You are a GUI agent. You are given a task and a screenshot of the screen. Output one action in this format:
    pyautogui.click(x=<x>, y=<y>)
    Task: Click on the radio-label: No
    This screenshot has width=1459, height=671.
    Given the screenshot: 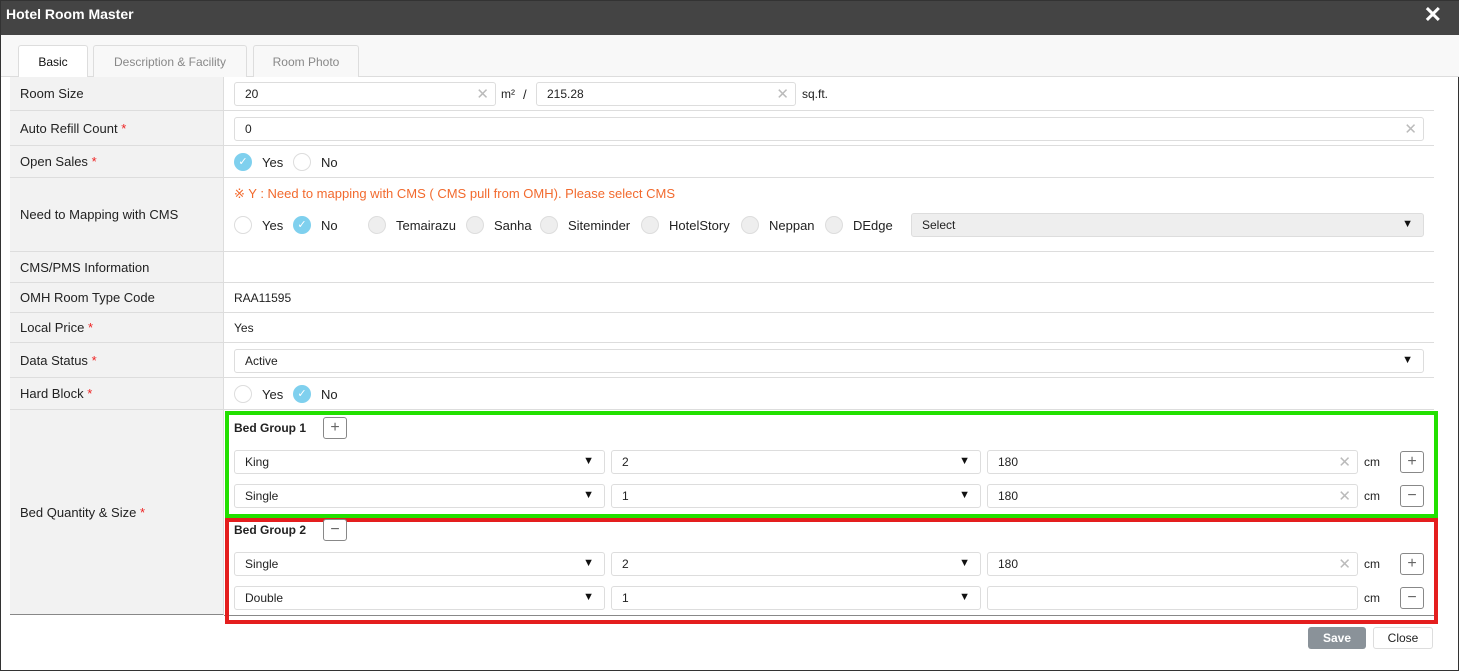 What is the action you would take?
    pyautogui.click(x=329, y=394)
    